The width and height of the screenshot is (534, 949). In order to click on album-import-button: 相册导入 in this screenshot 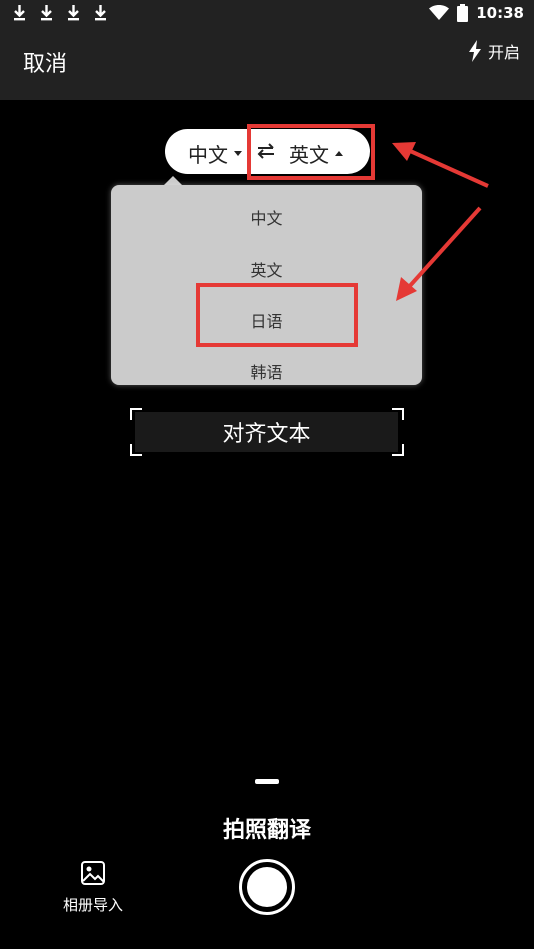, I will do `click(93, 887)`.